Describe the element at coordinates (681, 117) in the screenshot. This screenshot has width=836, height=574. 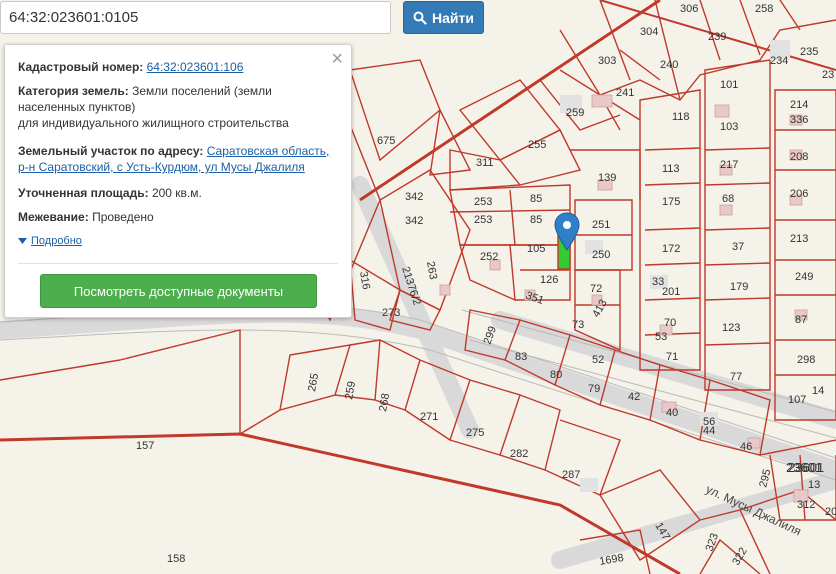
I see `parcel-label: 118` at that location.